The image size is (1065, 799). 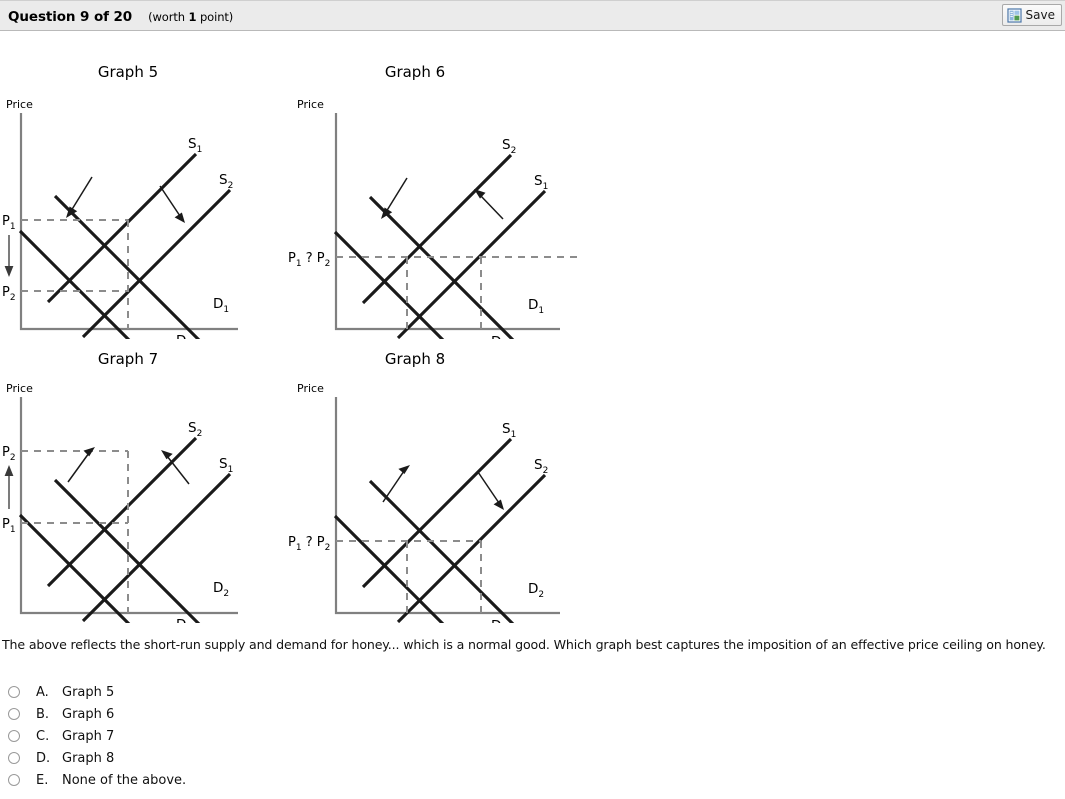 What do you see at coordinates (88, 736) in the screenshot?
I see `answer-text-c: Graph 7` at bounding box center [88, 736].